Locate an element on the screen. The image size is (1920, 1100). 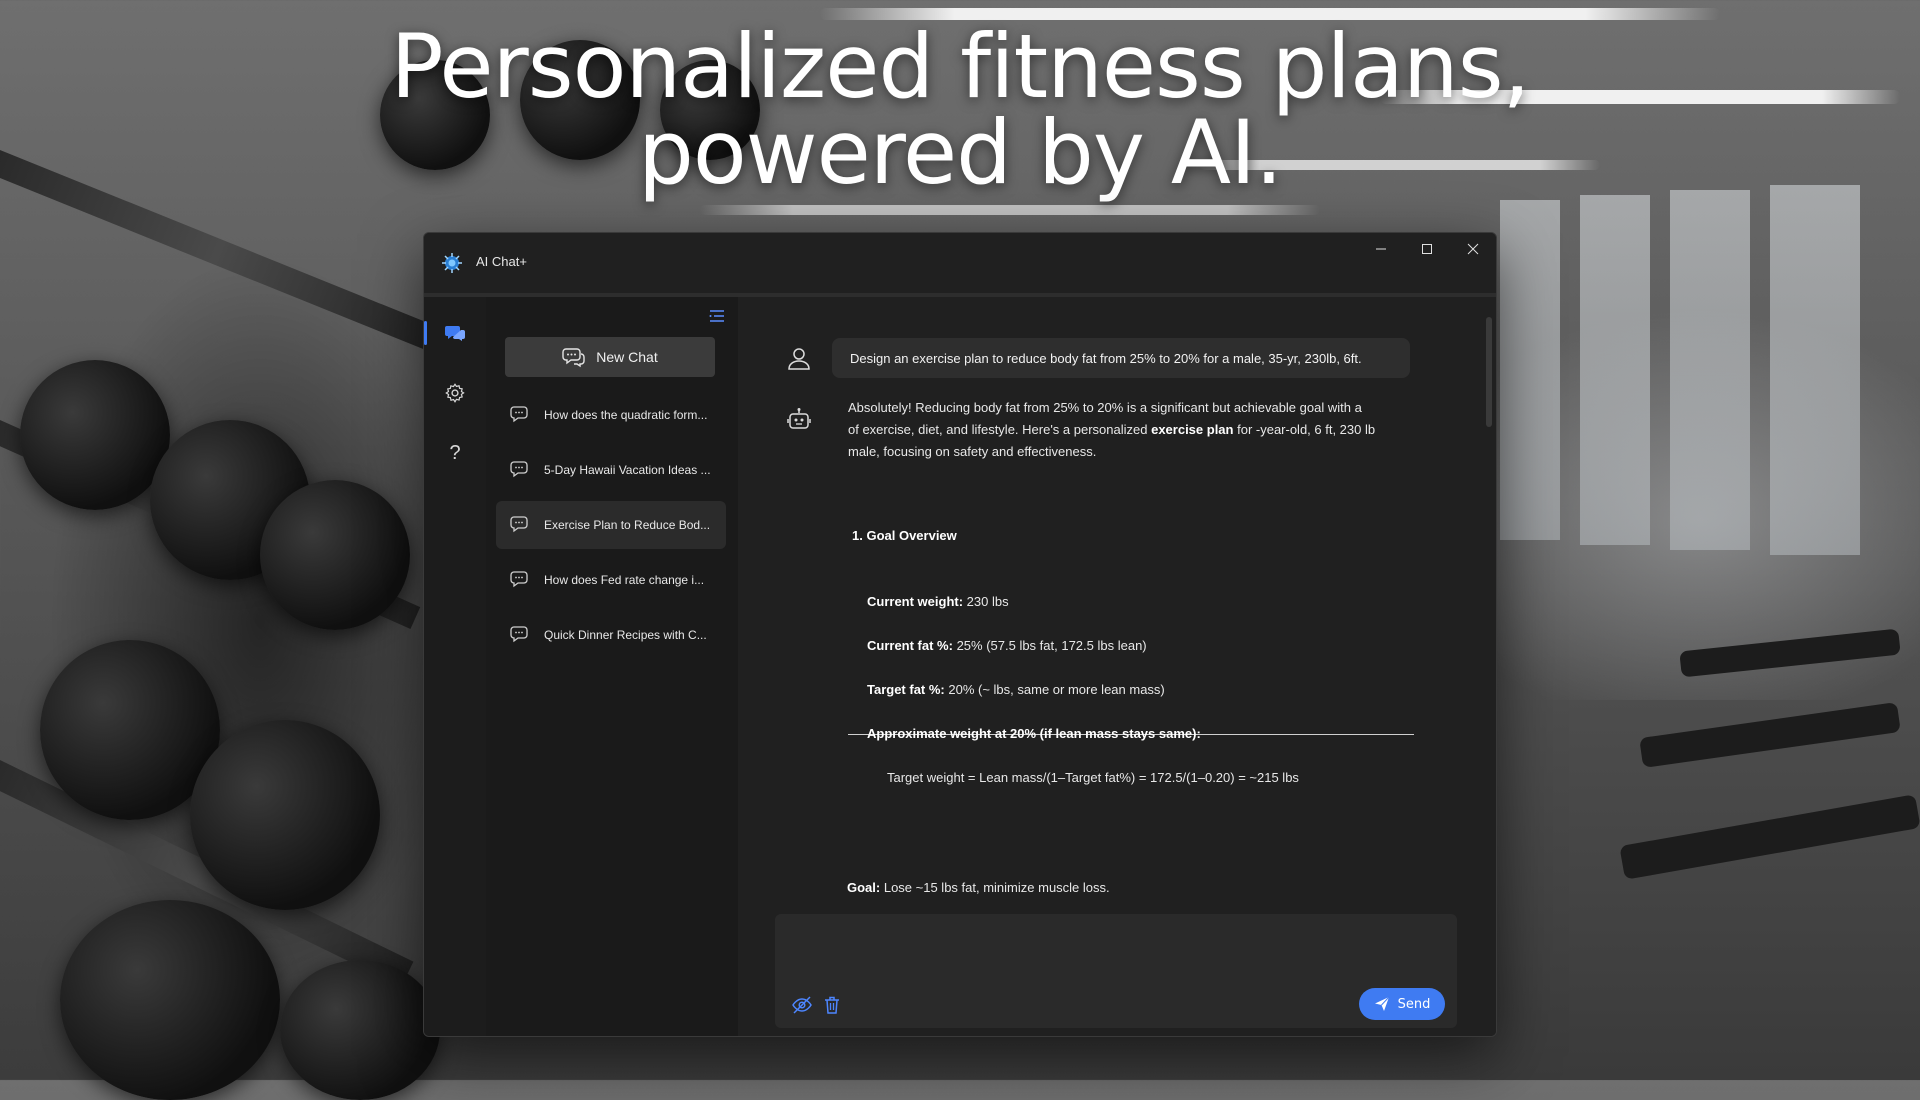
help-icon: ? is located at coordinates (455, 452).